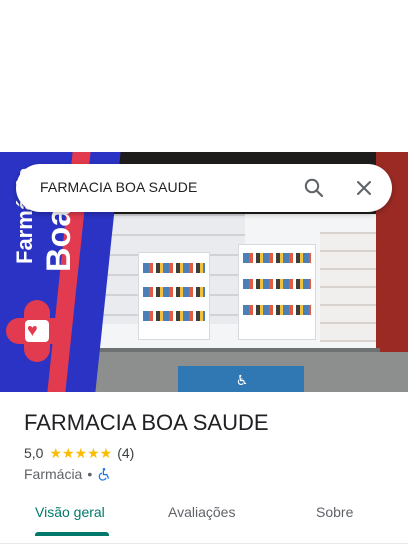 Image resolution: width=408 pixels, height=544 pixels. What do you see at coordinates (118, 187) in the screenshot?
I see `search-input: FARMACIA BOA SAUDE` at bounding box center [118, 187].